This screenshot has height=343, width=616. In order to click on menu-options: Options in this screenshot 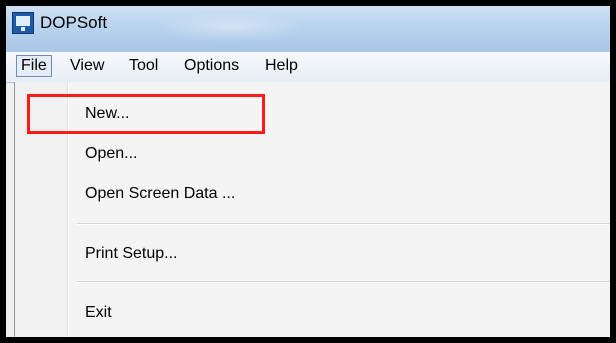, I will do `click(211, 66)`.